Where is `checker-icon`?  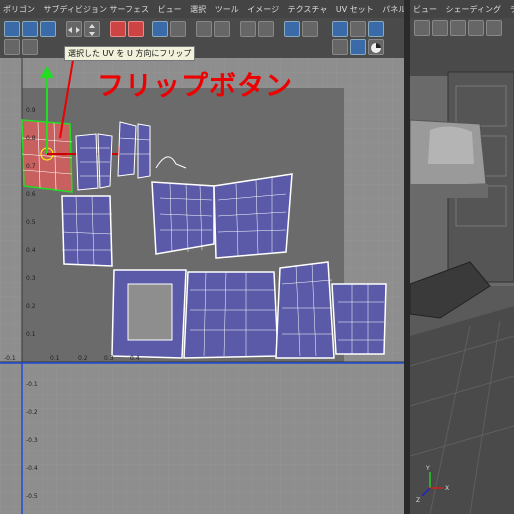 checker-icon is located at coordinates (340, 29).